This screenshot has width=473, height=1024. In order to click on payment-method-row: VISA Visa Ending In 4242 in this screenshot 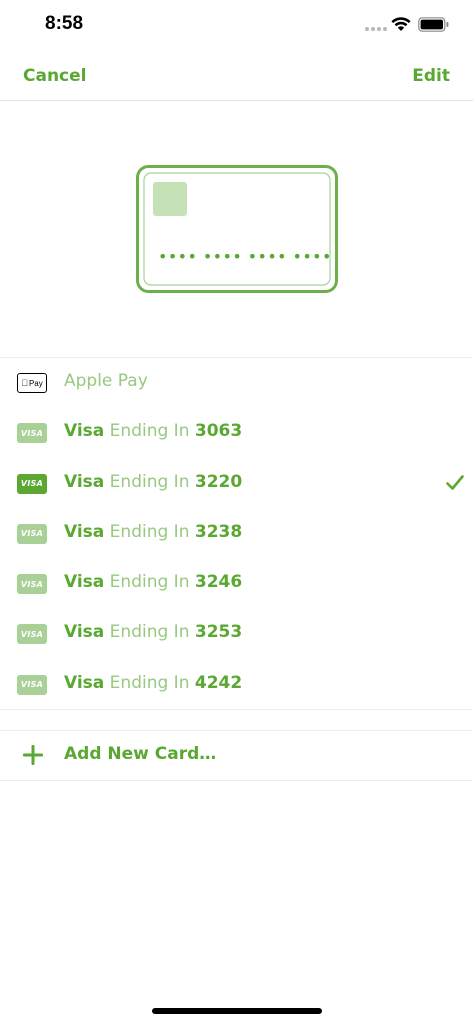, I will do `click(236, 685)`.